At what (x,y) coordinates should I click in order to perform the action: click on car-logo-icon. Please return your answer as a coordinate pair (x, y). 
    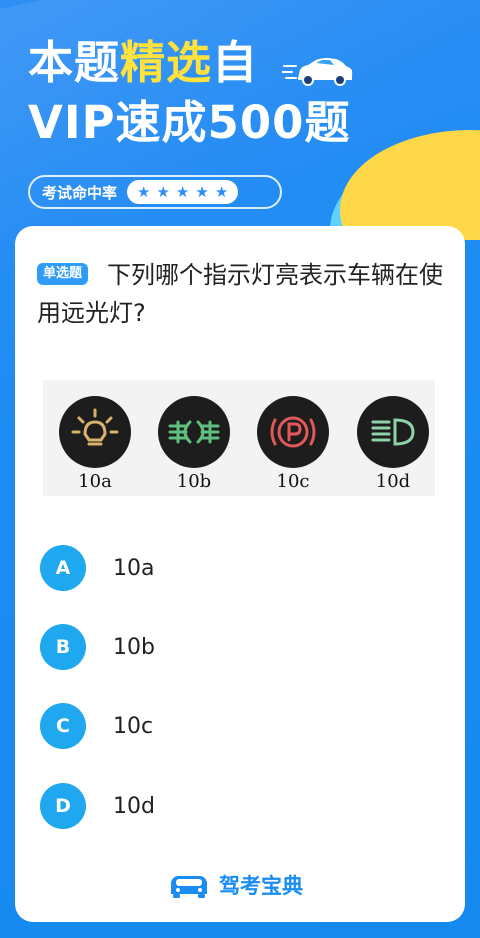
    Looking at the image, I should click on (189, 887).